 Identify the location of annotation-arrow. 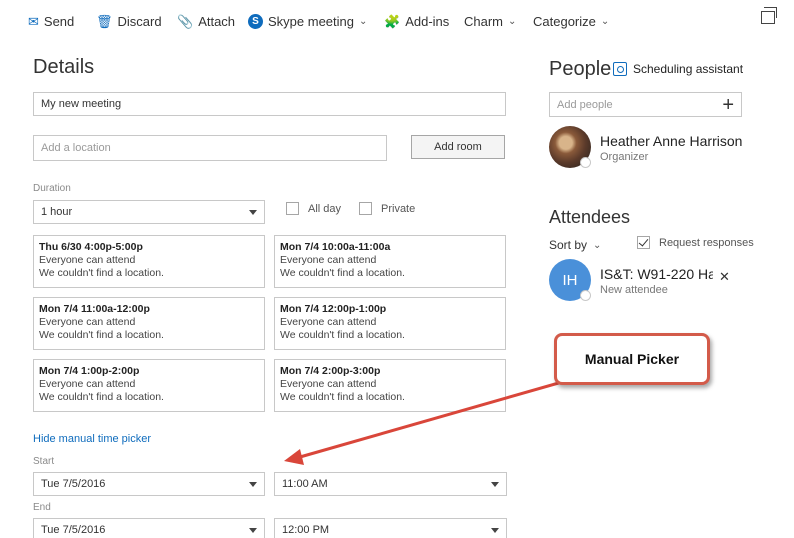
(423, 422).